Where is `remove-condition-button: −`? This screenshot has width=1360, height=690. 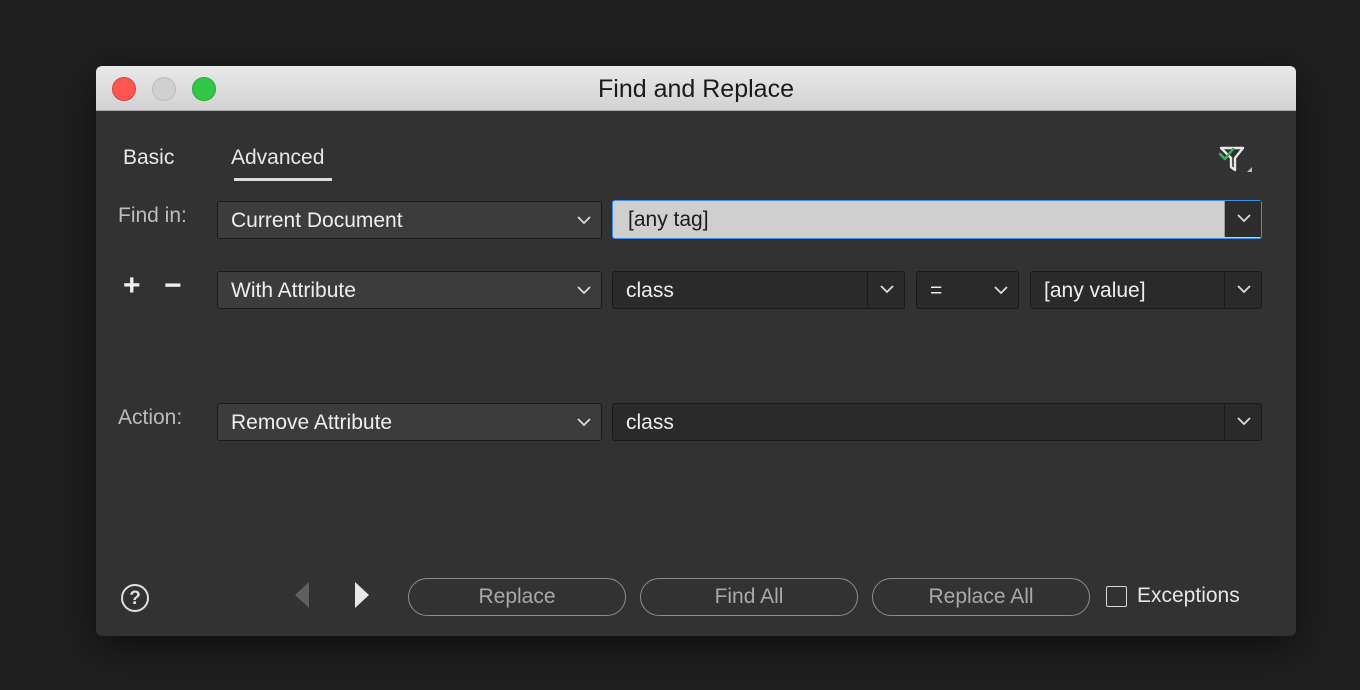 remove-condition-button: − is located at coordinates (173, 286).